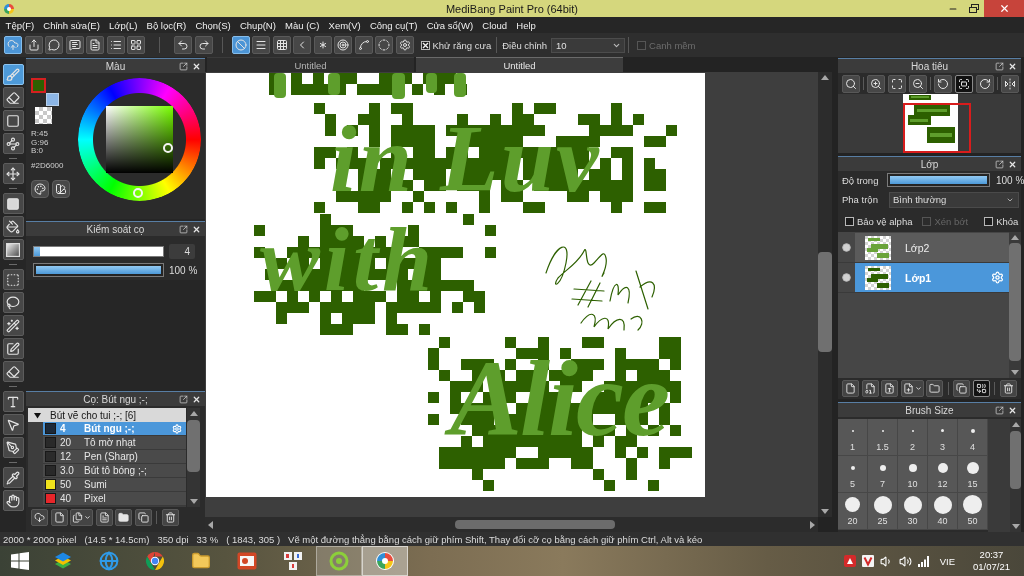 This screenshot has height=576, width=1024. I want to click on grid-settings-button, so click(136, 45).